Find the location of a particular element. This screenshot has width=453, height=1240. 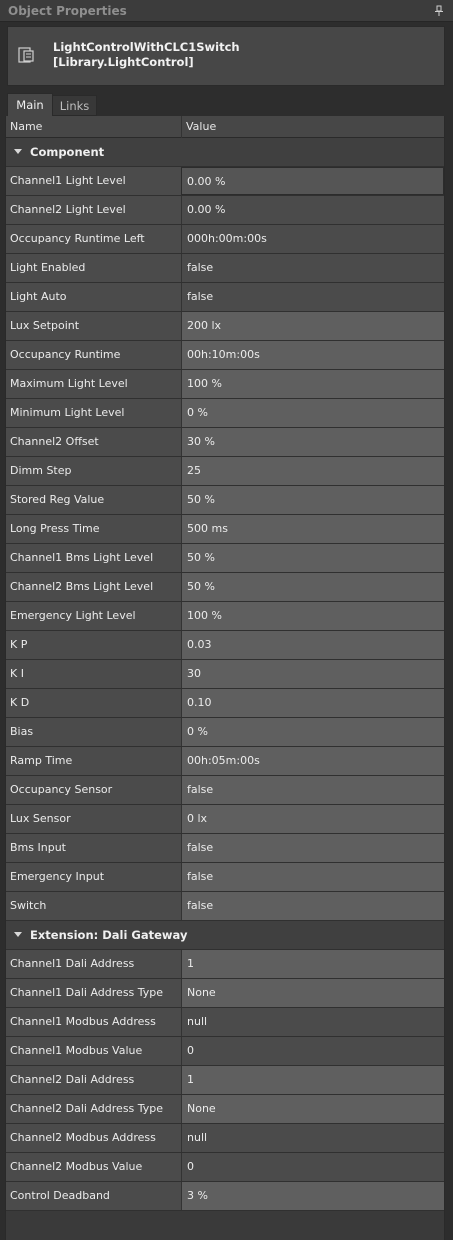

property-value: 000h:00m:00s is located at coordinates (312, 239).